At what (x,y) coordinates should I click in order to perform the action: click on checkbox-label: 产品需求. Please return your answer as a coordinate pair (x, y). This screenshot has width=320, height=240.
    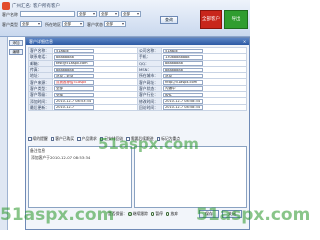
    Looking at the image, I should click on (89, 138).